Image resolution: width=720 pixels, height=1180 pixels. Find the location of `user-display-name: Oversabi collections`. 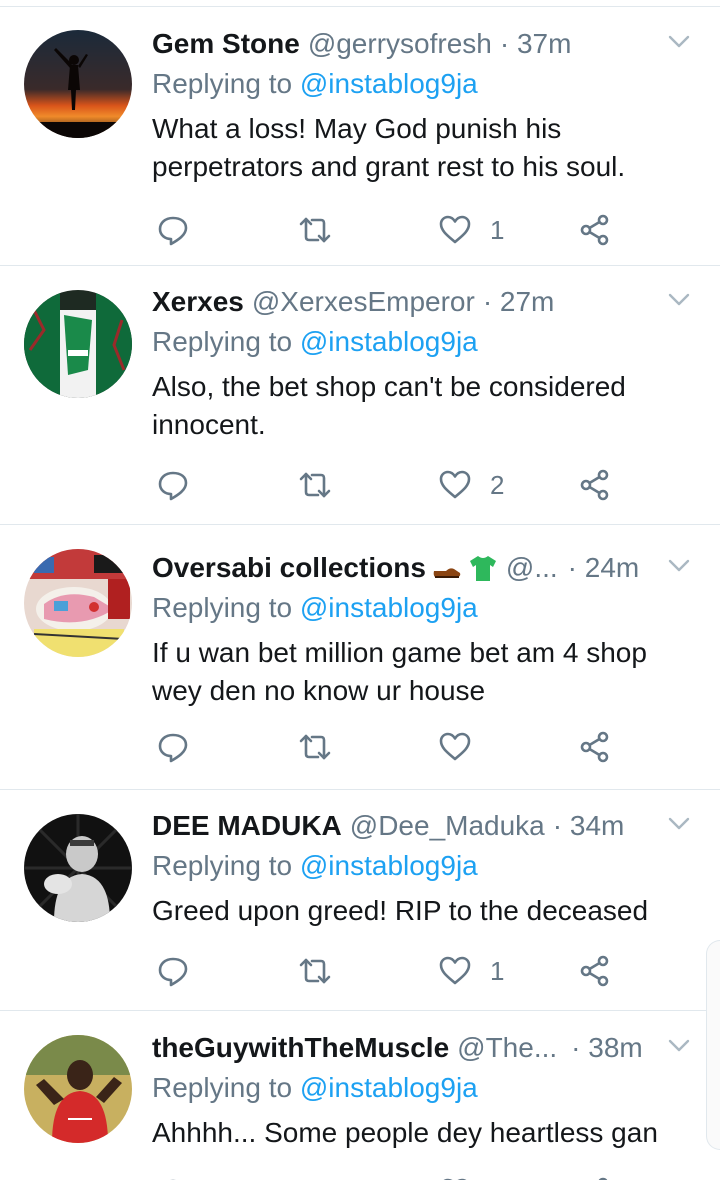

user-display-name: Oversabi collections is located at coordinates (289, 568).